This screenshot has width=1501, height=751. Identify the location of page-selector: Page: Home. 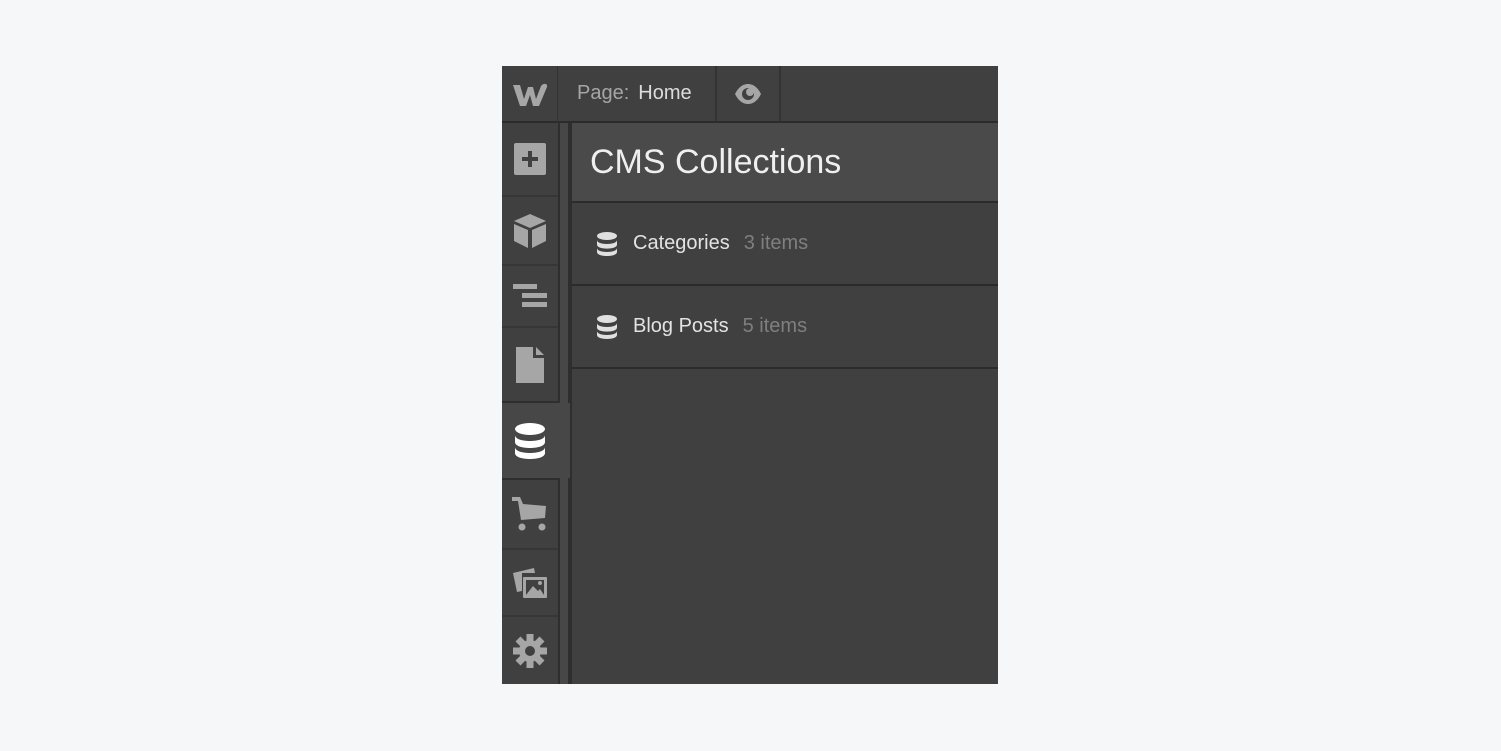
(637, 93).